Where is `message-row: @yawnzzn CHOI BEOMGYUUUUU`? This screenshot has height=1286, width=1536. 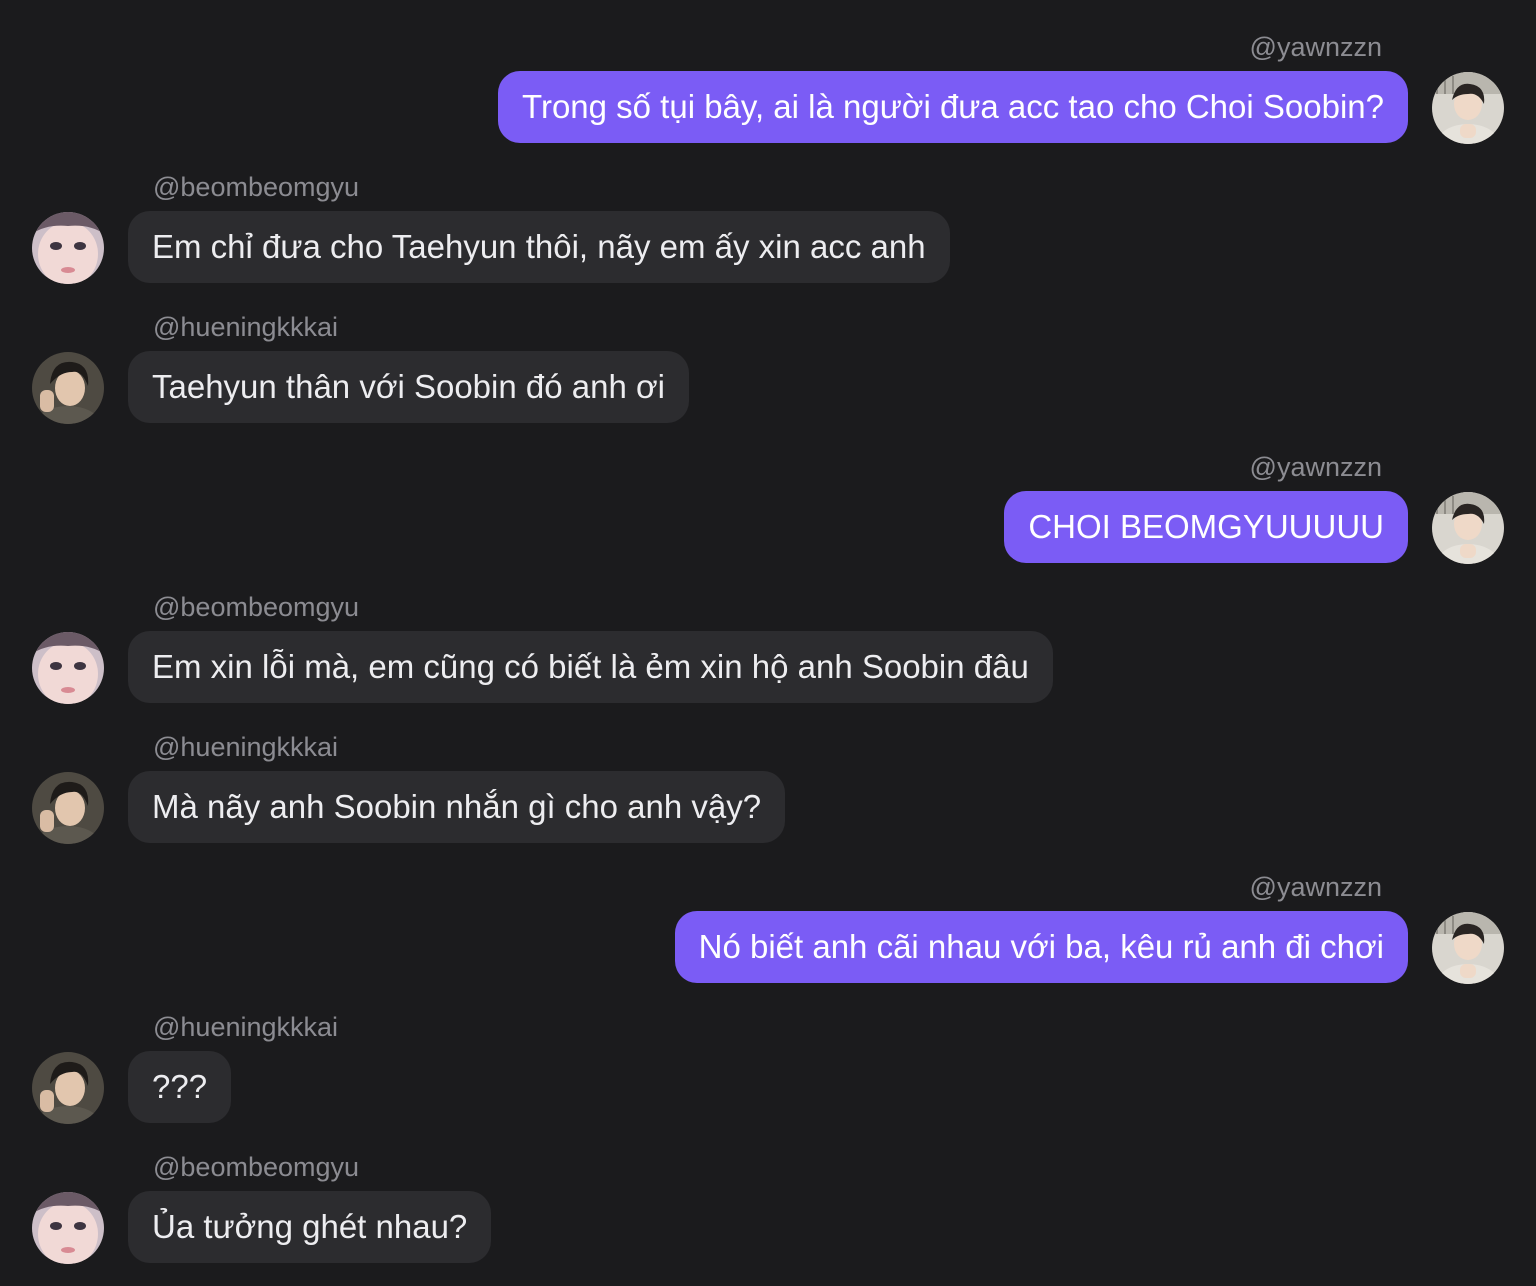
message-row: @yawnzzn CHOI BEOMGYUUUUU is located at coordinates (768, 492).